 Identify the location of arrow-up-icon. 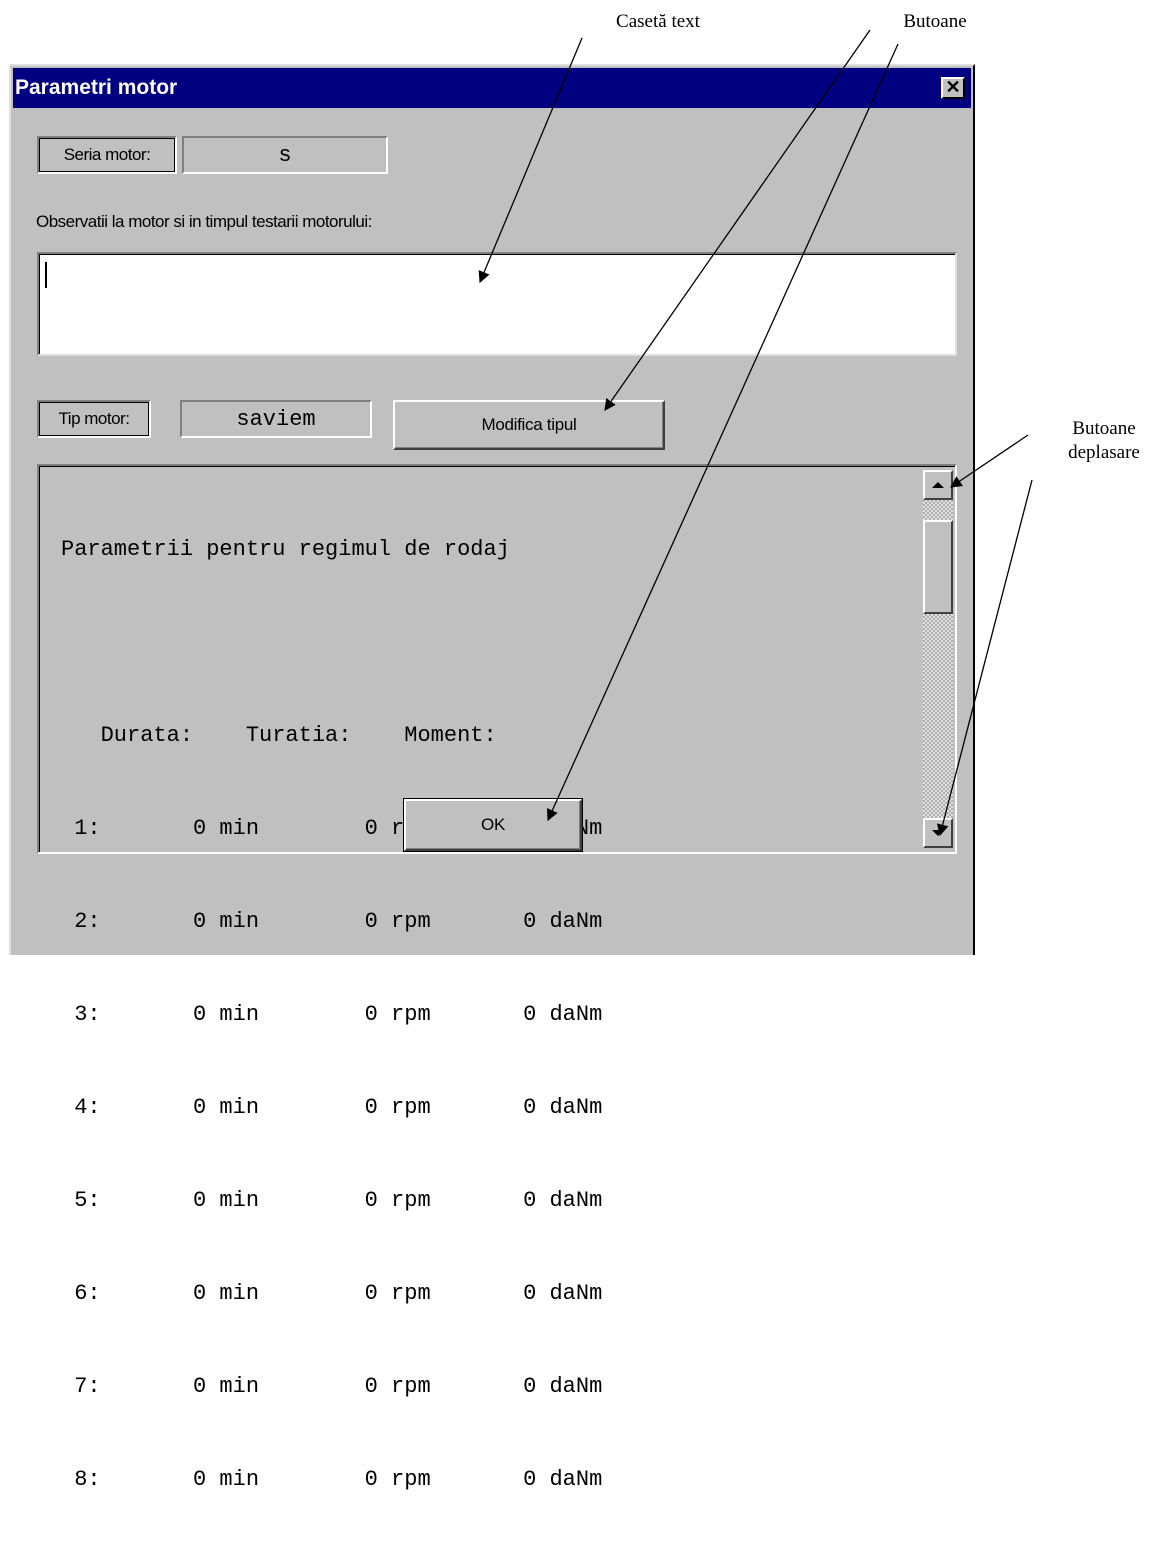
(938, 485).